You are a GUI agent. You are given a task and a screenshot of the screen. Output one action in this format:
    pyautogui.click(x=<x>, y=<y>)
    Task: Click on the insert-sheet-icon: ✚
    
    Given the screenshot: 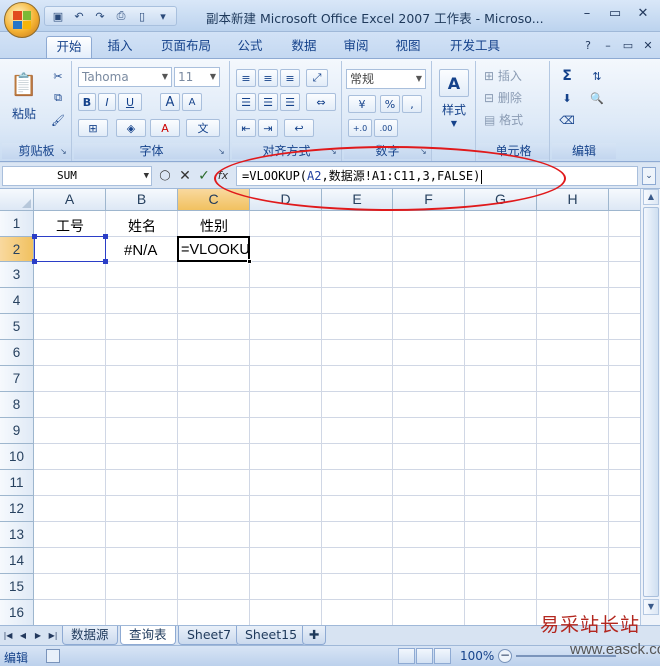 What is the action you would take?
    pyautogui.click(x=314, y=635)
    